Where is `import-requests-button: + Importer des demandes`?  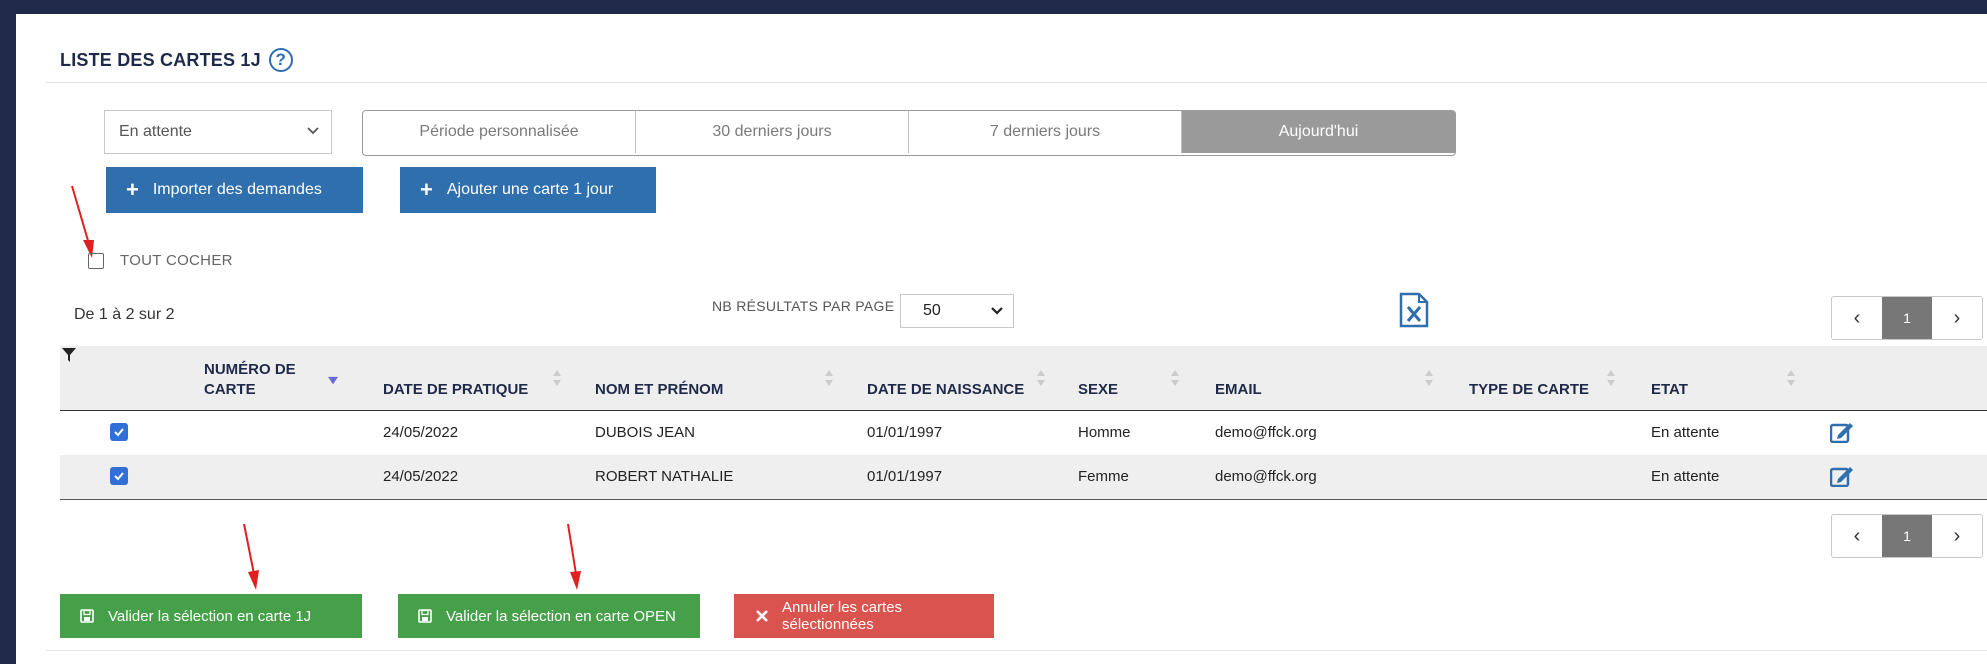 import-requests-button: + Importer des demandes is located at coordinates (234, 190).